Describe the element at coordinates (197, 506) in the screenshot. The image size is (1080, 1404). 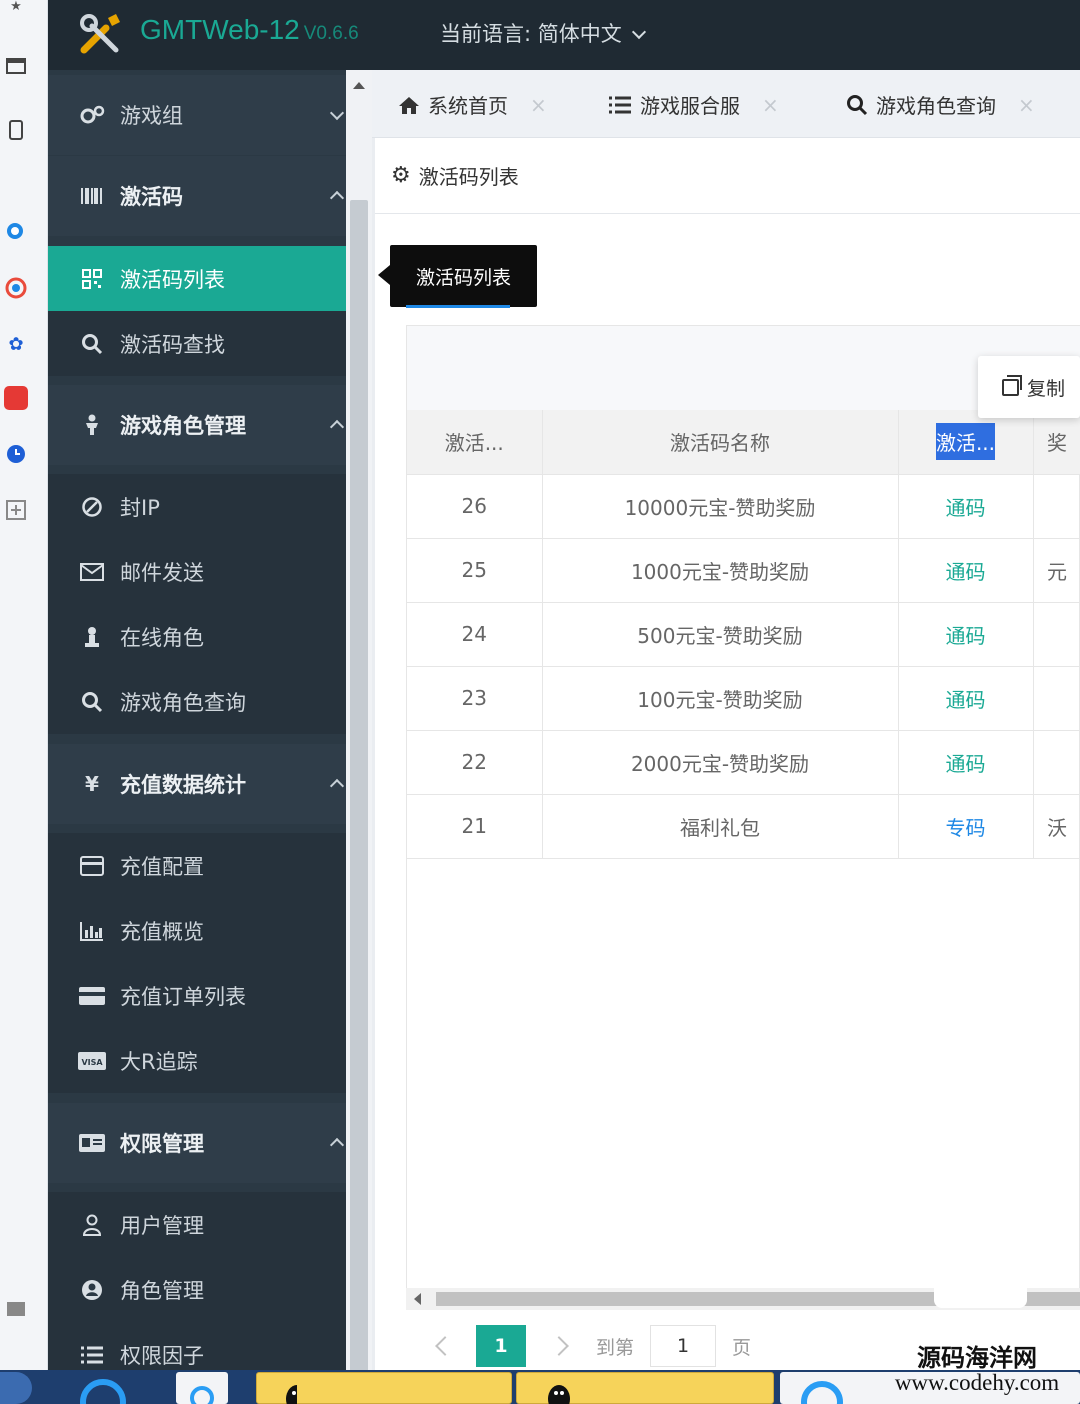
I see `sidebar-item-ban-ip: 封IP` at that location.